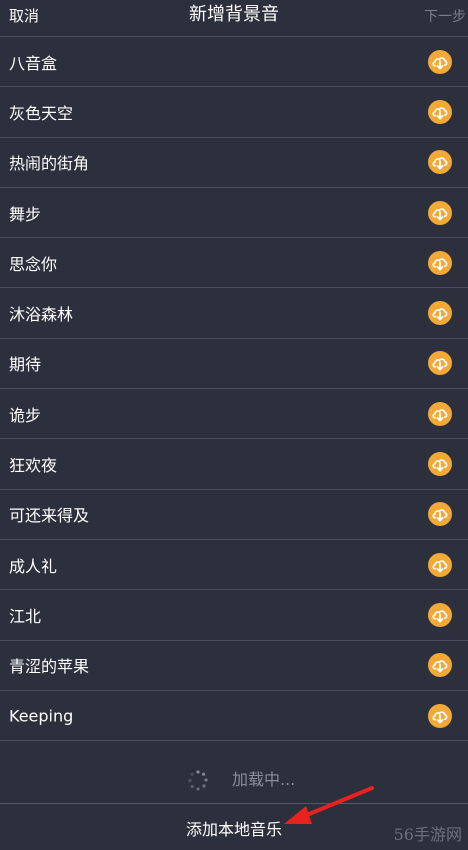  Describe the element at coordinates (33, 63) in the screenshot. I see `track-name: 八音盒` at that location.